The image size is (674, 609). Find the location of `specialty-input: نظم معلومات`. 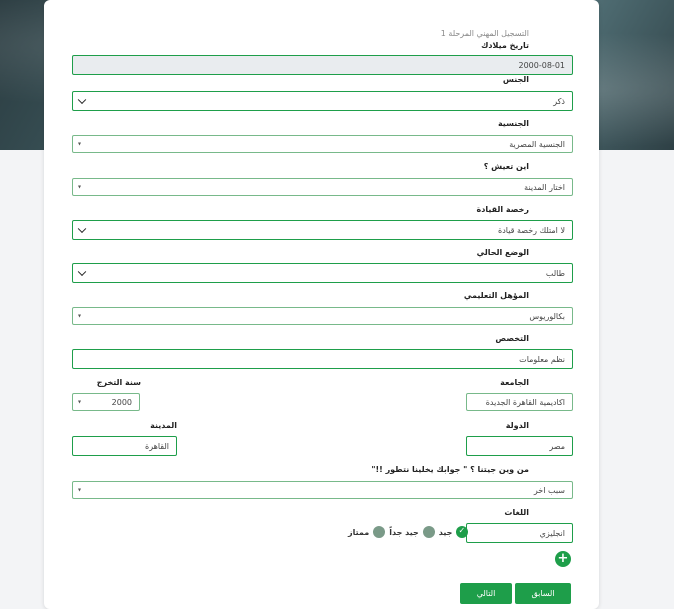

specialty-input: نظم معلومات is located at coordinates (322, 359).